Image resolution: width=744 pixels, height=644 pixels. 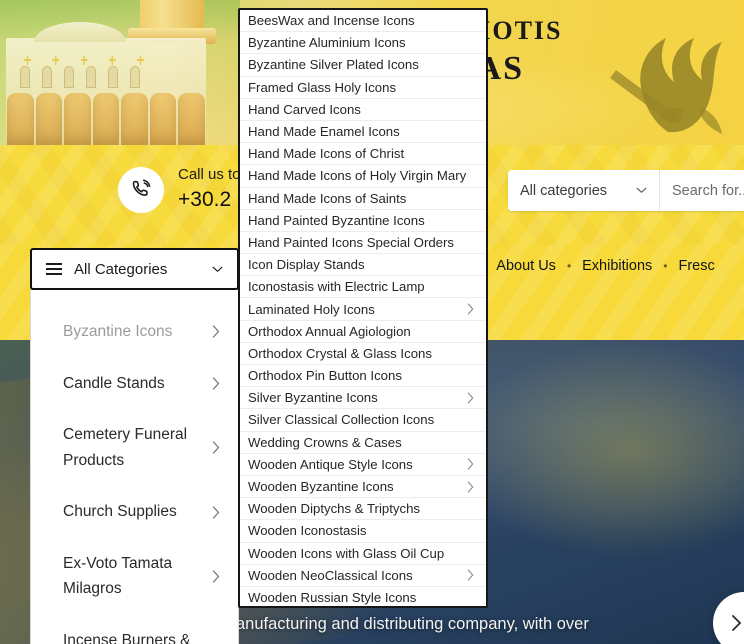 I want to click on submenu-item: Wedding Crowns & Cases, so click(x=363, y=443).